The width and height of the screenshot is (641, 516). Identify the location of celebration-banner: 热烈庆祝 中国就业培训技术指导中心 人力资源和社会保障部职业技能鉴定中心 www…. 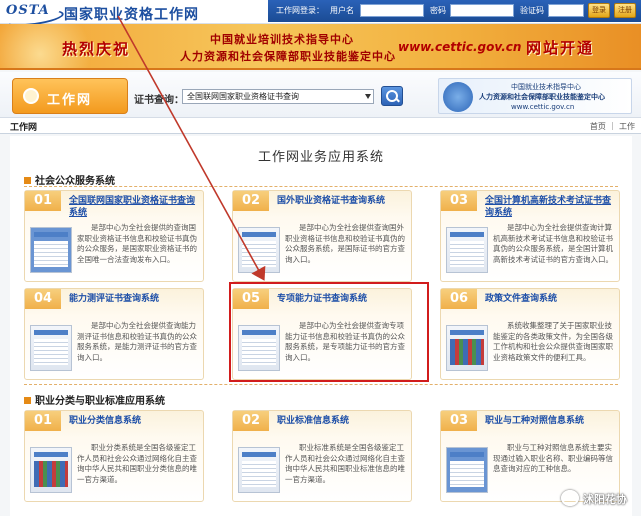
(320, 47).